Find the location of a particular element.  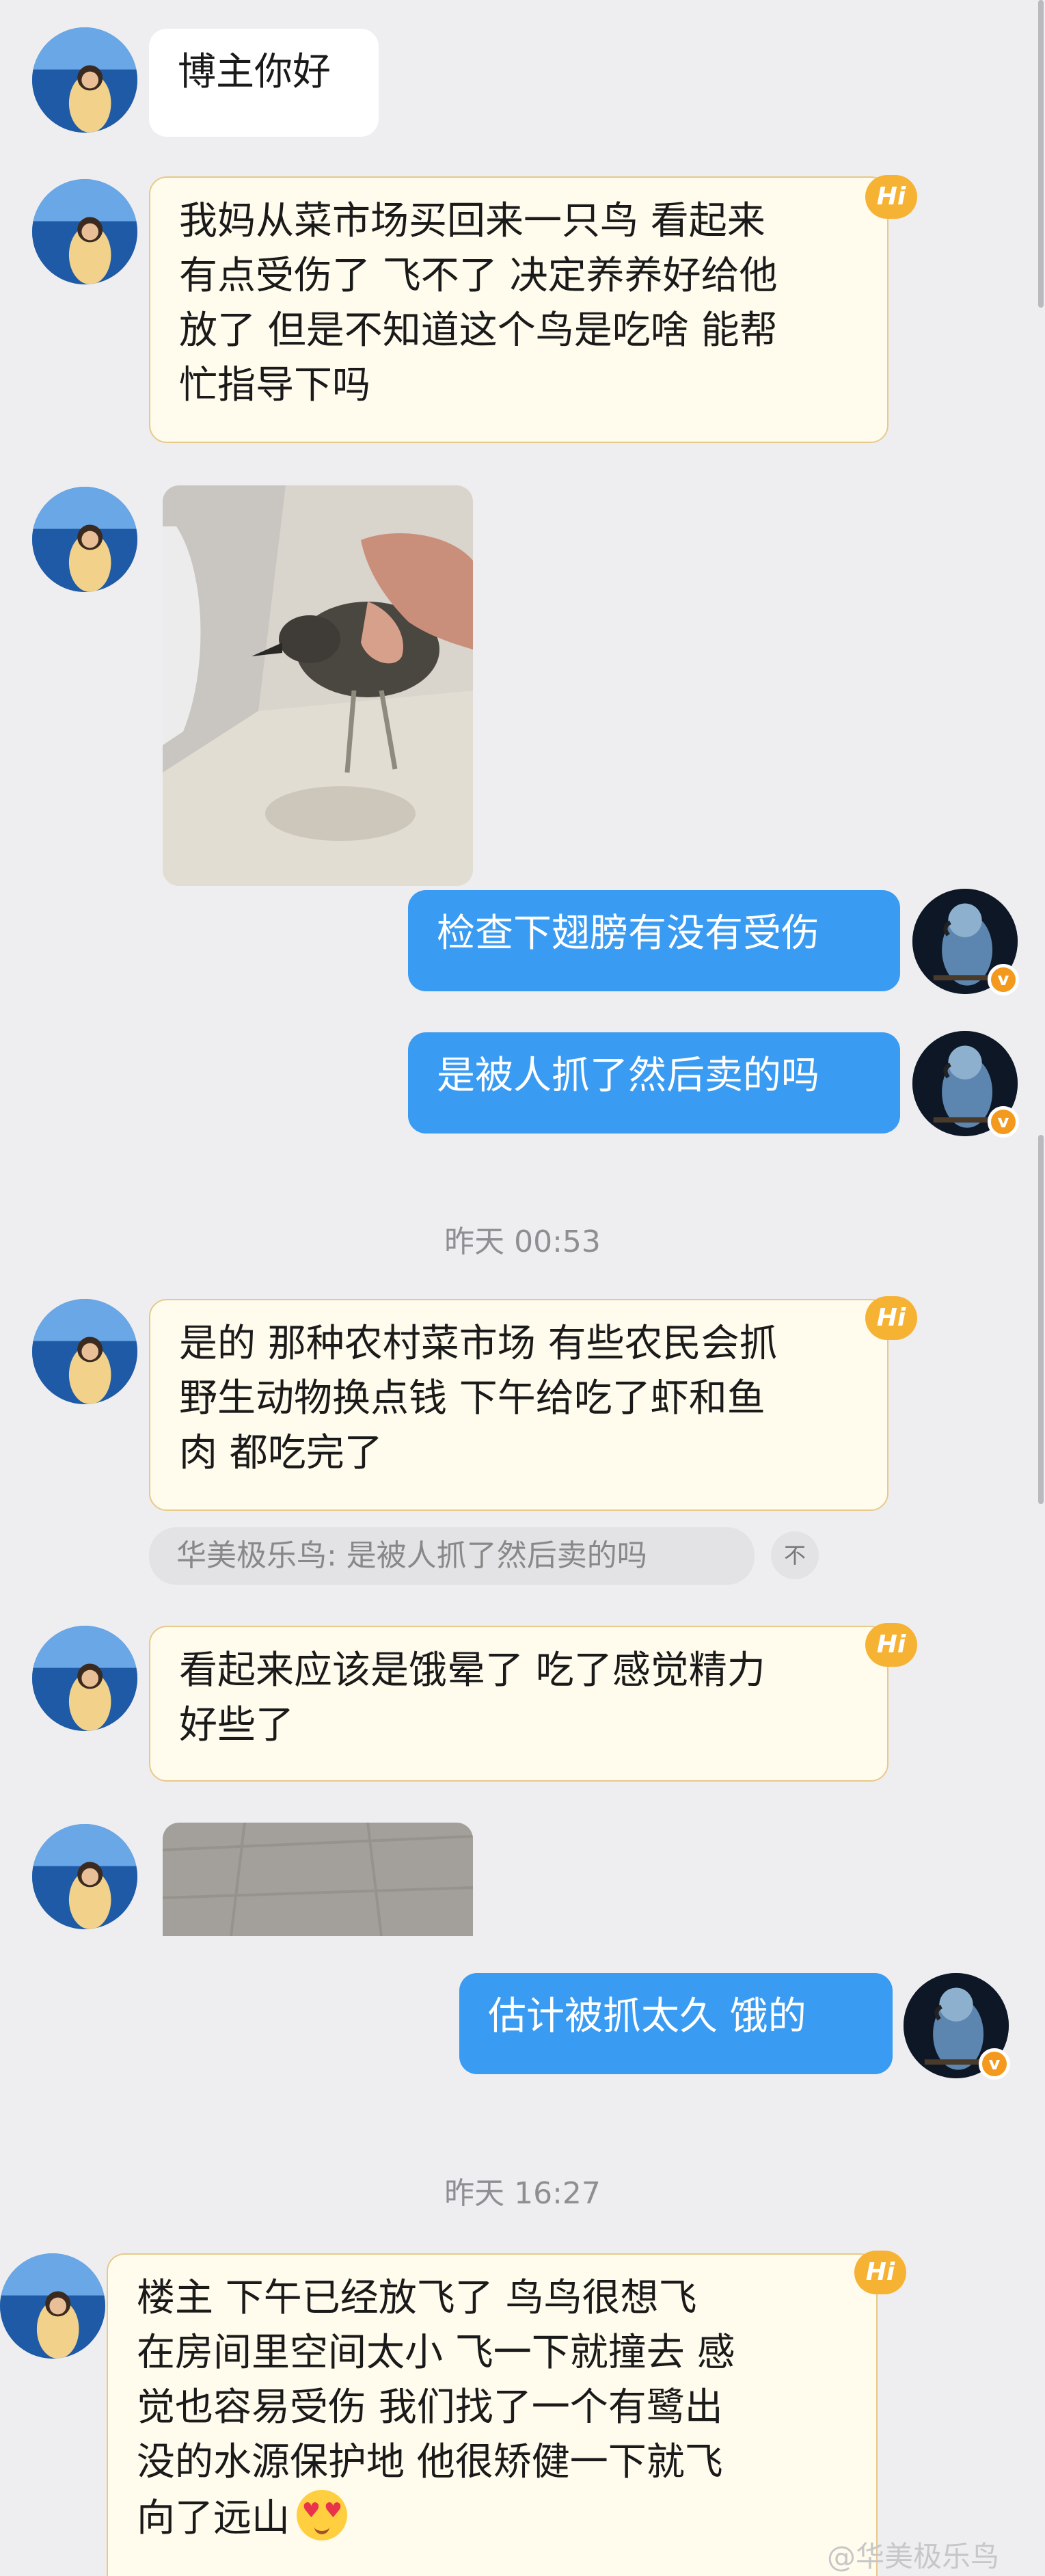

watermark: @华美极乐鸟 is located at coordinates (913, 2554).